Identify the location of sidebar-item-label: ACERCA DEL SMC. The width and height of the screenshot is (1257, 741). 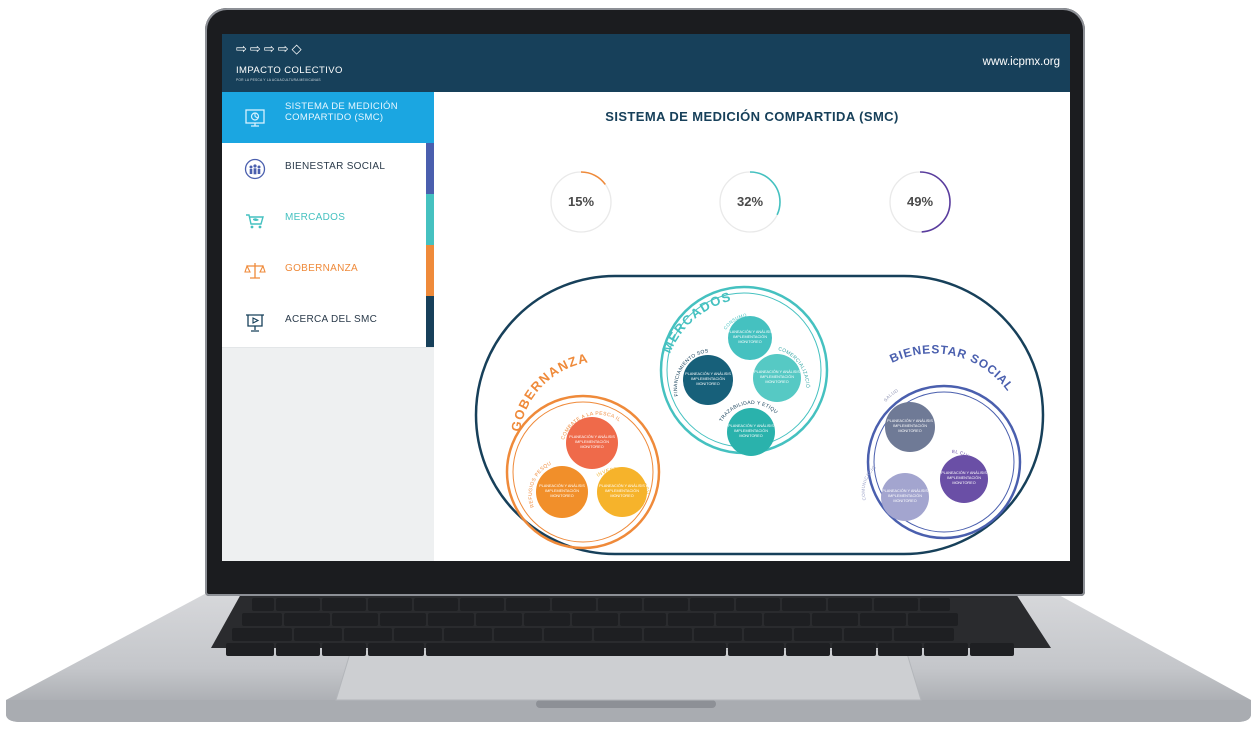
(331, 319).